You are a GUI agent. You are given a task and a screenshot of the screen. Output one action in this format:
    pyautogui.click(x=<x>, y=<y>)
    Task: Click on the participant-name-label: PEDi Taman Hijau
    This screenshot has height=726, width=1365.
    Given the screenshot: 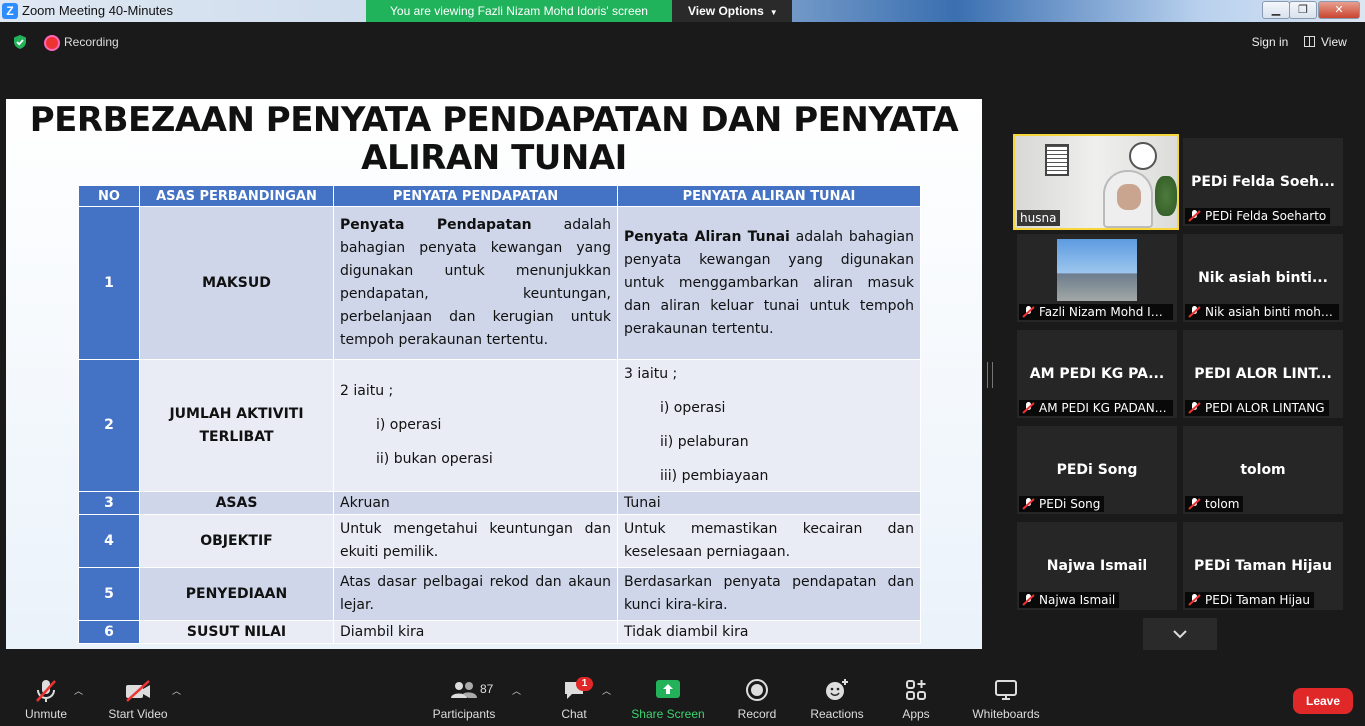 What is the action you would take?
    pyautogui.click(x=1250, y=600)
    